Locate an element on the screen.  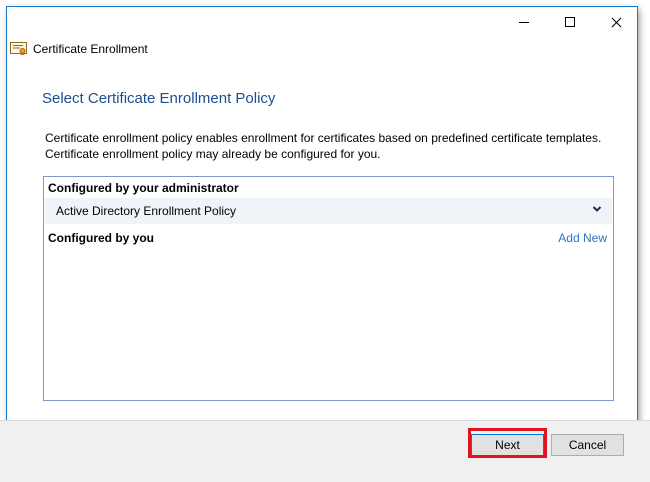
app-header: Certificate Enrollment is located at coordinates (79, 49).